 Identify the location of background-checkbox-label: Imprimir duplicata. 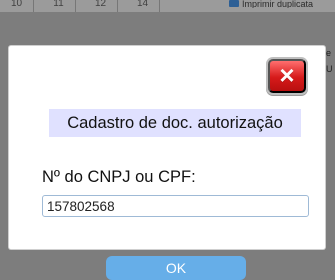
(278, 4).